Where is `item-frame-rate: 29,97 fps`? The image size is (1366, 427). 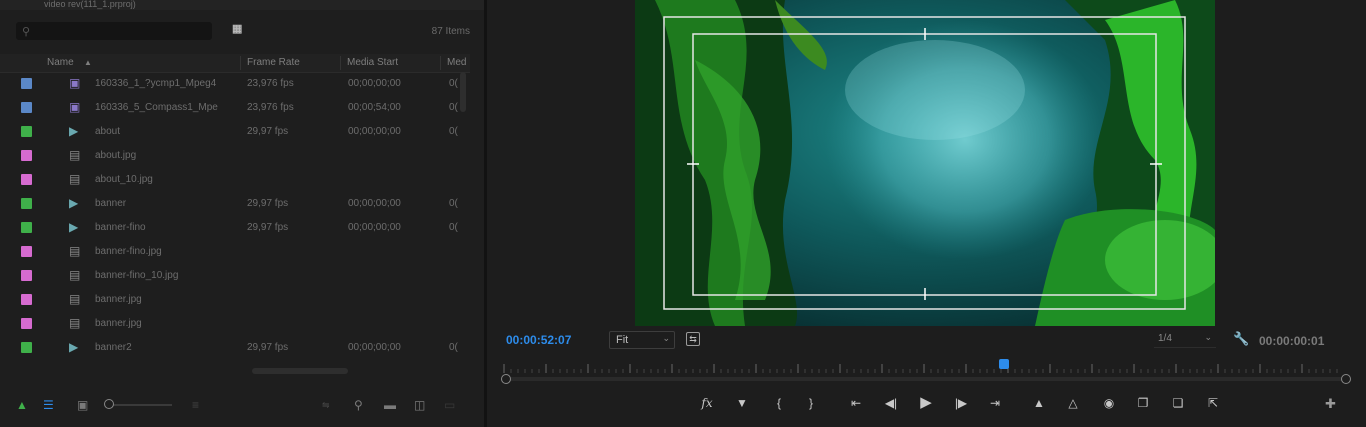
item-frame-rate: 29,97 fps is located at coordinates (268, 203).